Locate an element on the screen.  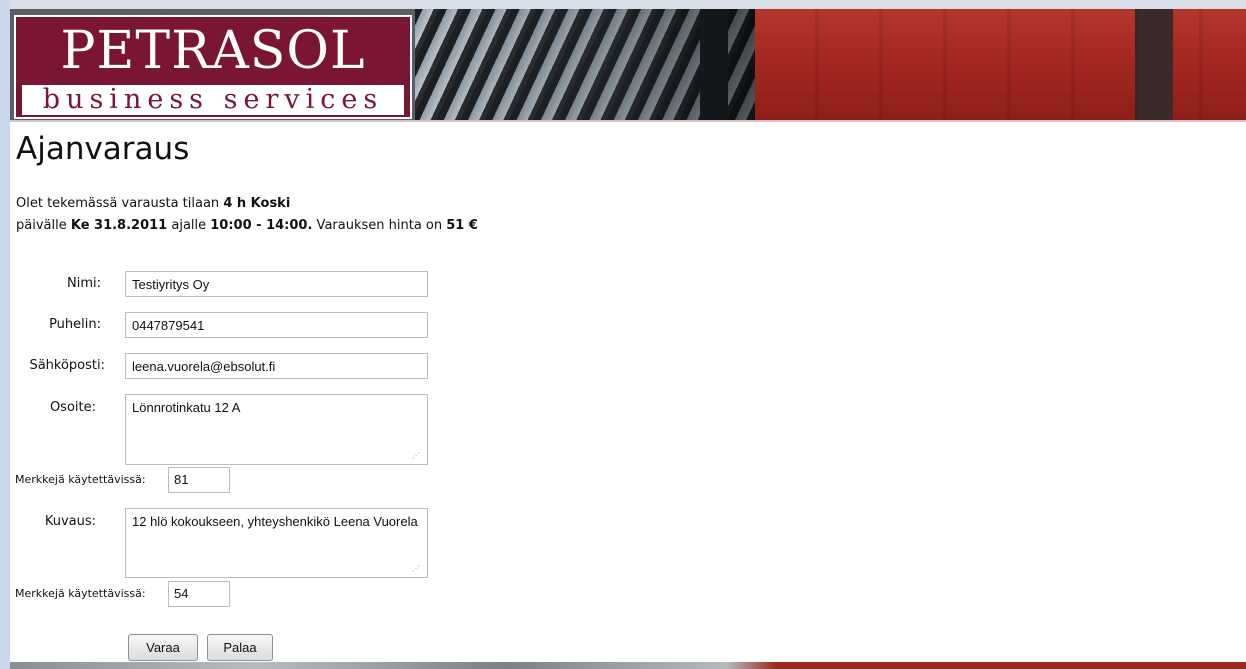
email-label: Sähköposti: is located at coordinates (67, 365).